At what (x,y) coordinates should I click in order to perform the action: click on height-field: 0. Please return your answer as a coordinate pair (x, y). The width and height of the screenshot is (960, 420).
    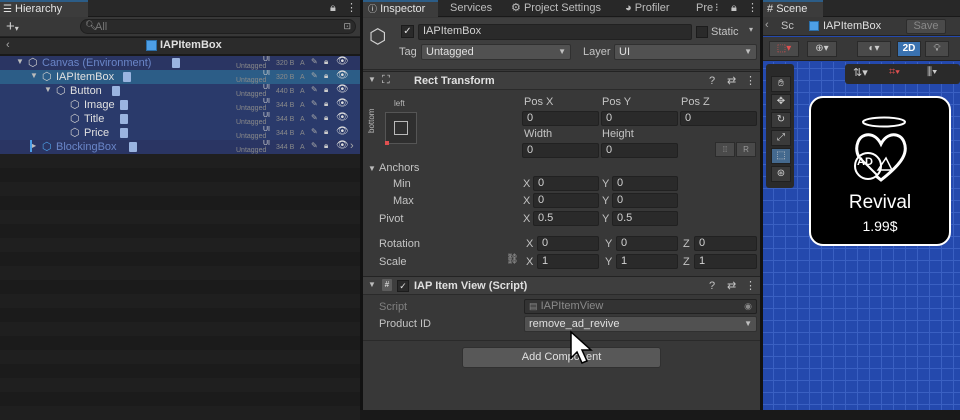
    Looking at the image, I should click on (639, 150).